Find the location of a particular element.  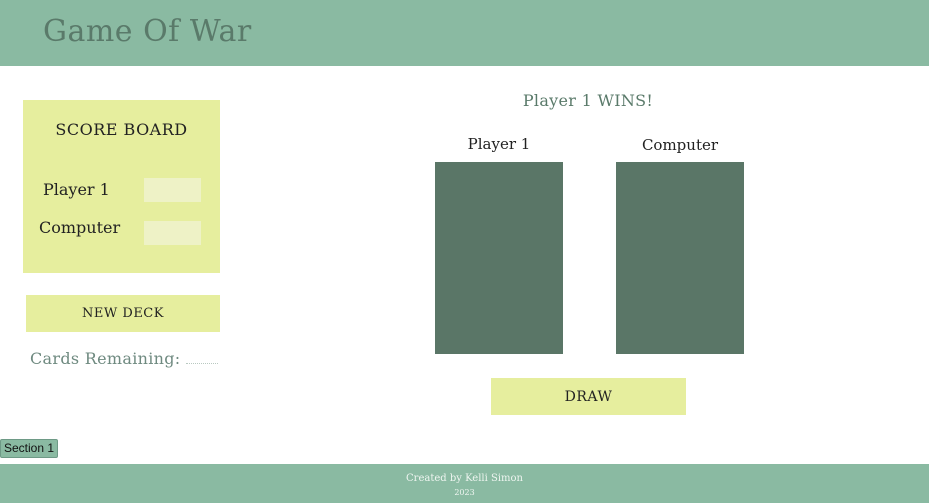

header: Game Of War is located at coordinates (464, 33).